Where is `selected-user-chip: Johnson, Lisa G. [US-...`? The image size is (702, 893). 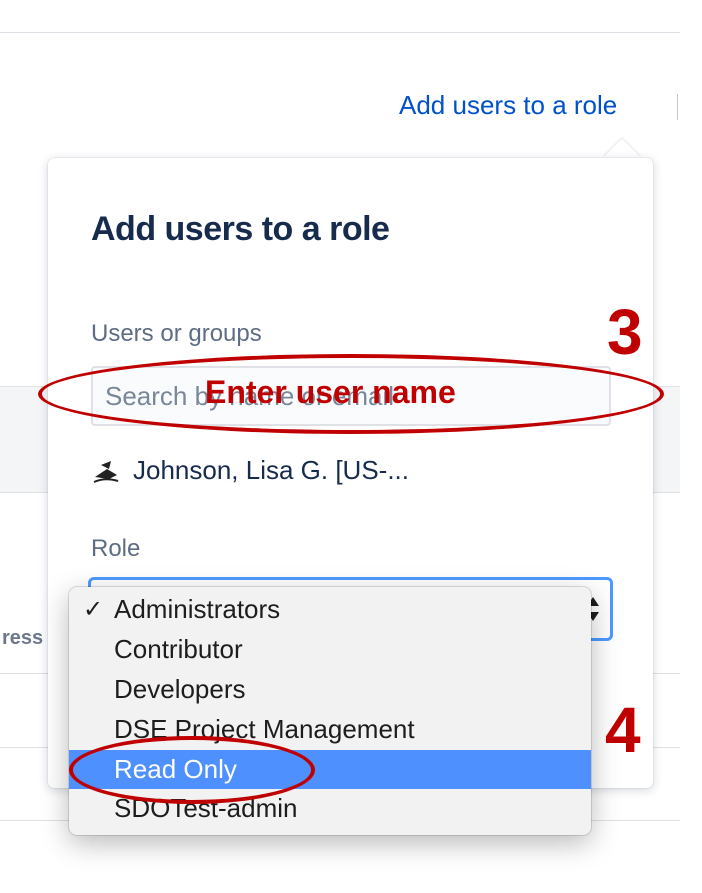 selected-user-chip: Johnson, Lisa G. [US-... is located at coordinates (250, 470).